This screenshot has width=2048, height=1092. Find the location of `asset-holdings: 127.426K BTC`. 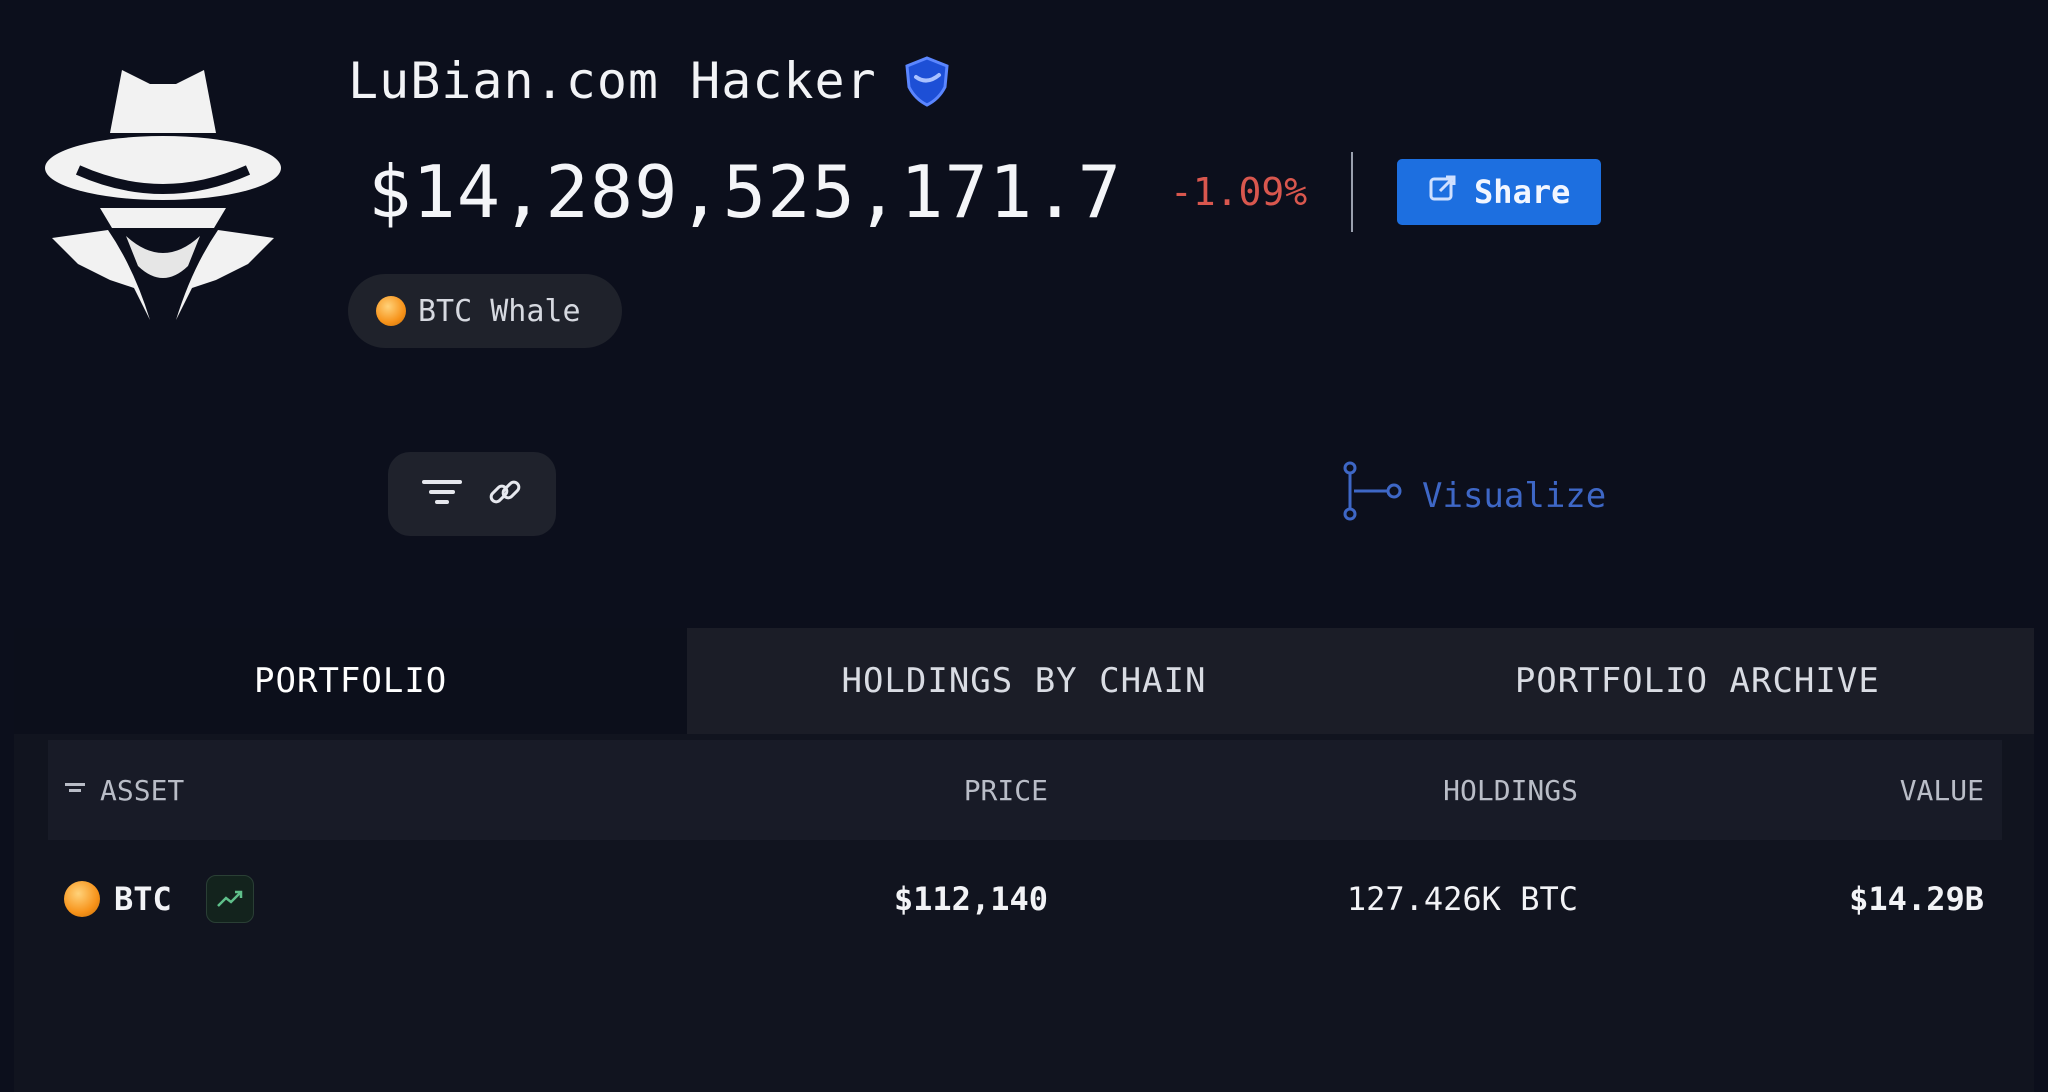

asset-holdings: 127.426K BTC is located at coordinates (1462, 899).